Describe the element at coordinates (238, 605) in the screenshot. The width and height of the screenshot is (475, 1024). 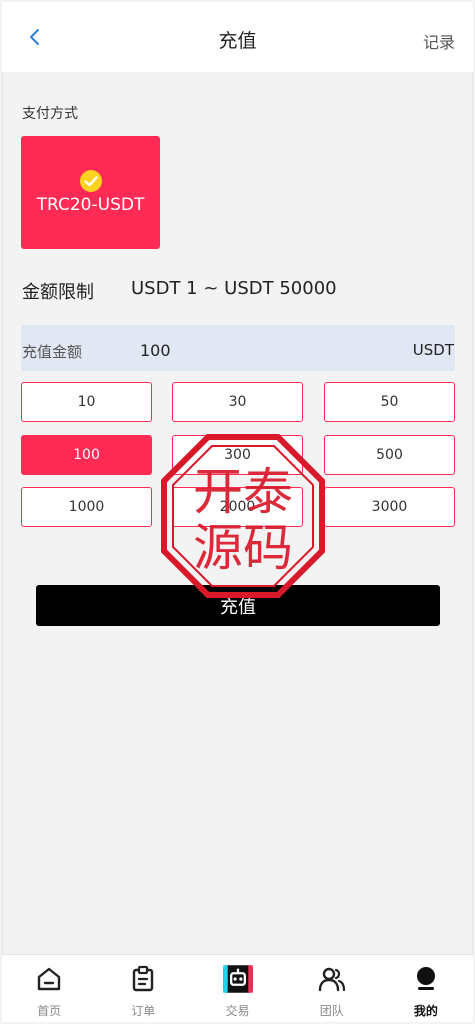
I see `submit-recharge-button: 充值` at that location.